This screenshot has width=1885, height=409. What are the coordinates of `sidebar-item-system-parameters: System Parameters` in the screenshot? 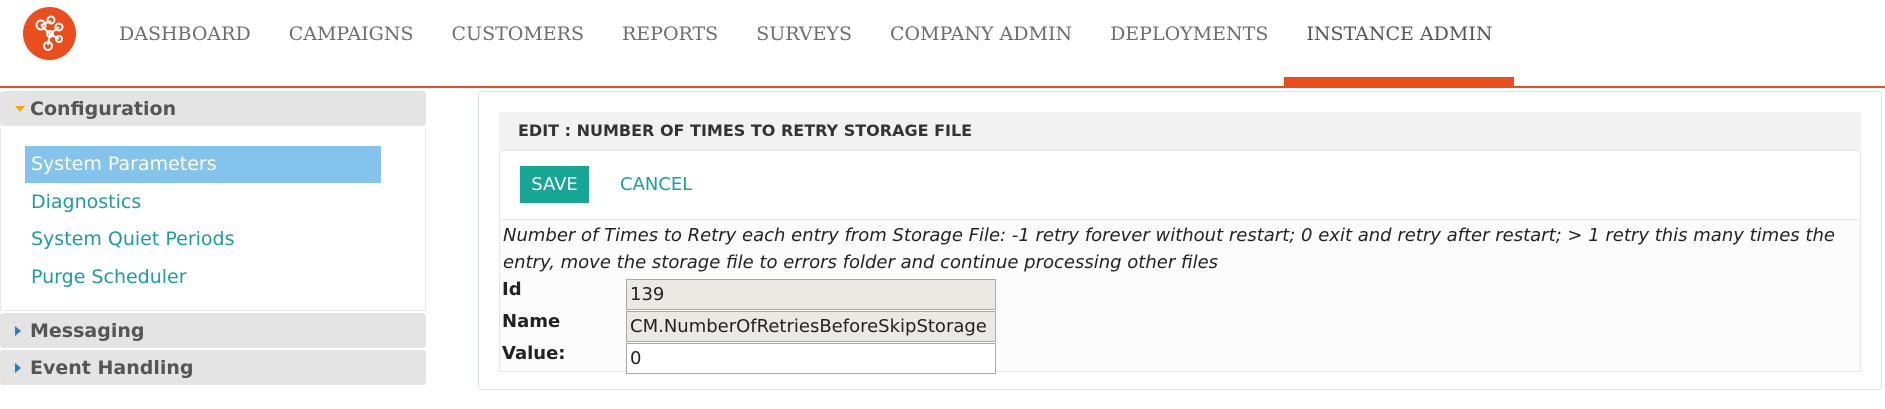 It's located at (203, 164).